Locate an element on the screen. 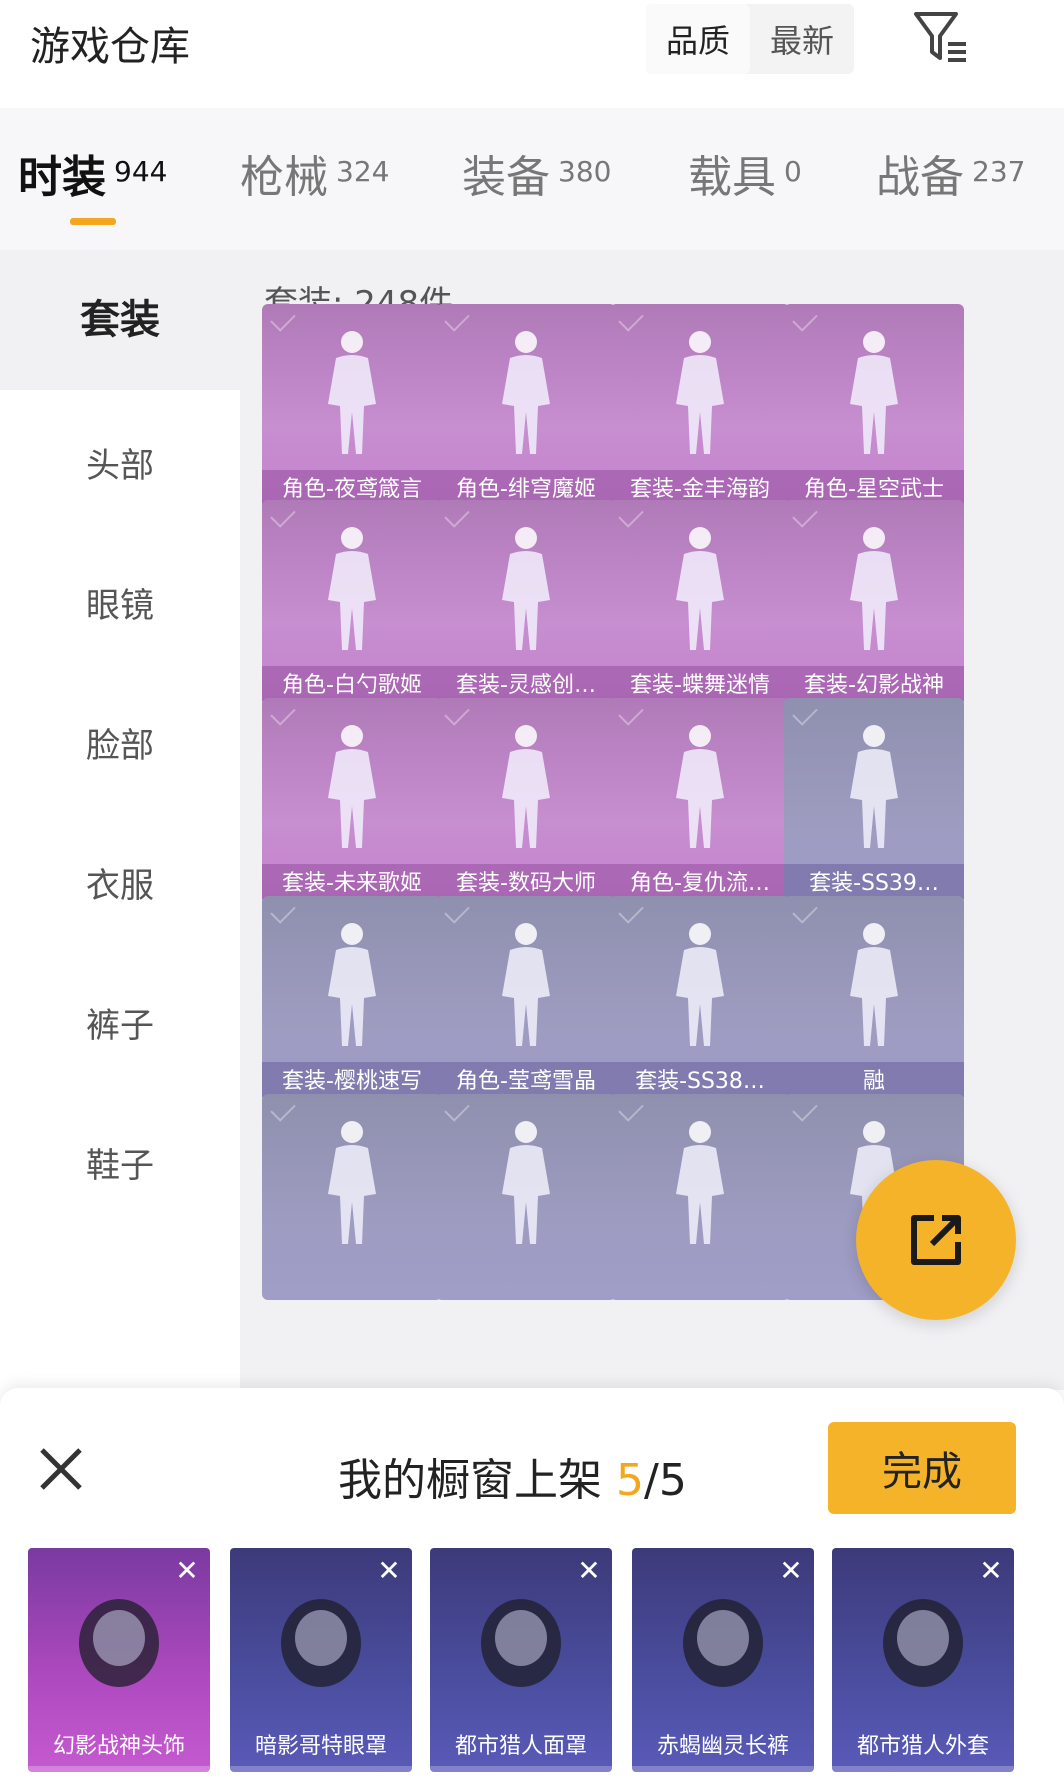 Image resolution: width=1064 pixels, height=1785 pixels. outfit-card: 套装-金丰海韵 is located at coordinates (700, 407).